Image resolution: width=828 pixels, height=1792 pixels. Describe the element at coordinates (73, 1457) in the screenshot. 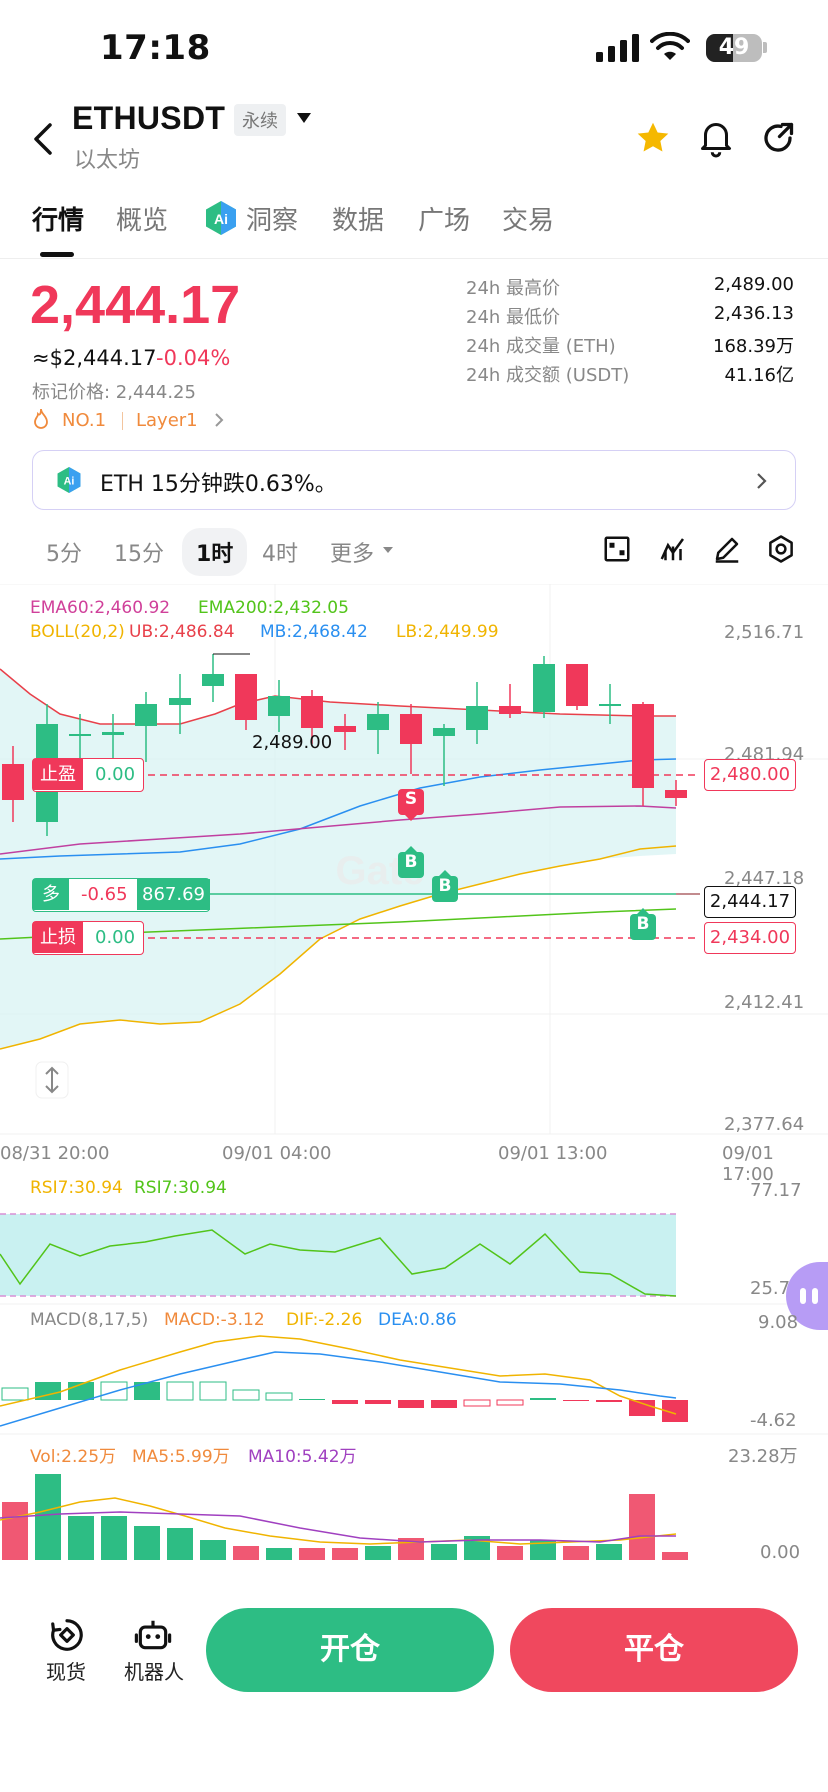

I see `vol-legend: Vol:2.25万` at that location.